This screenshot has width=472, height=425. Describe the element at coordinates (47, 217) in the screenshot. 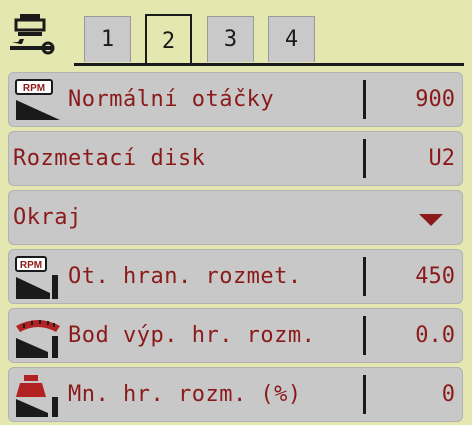

I see `row-label: Okraj` at that location.